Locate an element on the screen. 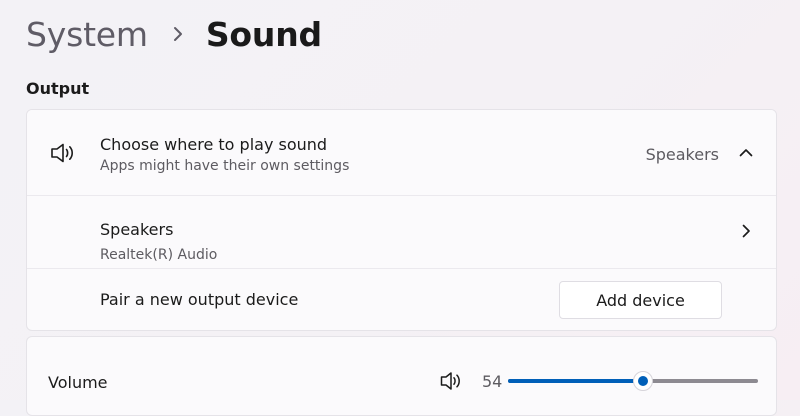 This screenshot has width=800, height=416. volume-label: Volume is located at coordinates (78, 382).